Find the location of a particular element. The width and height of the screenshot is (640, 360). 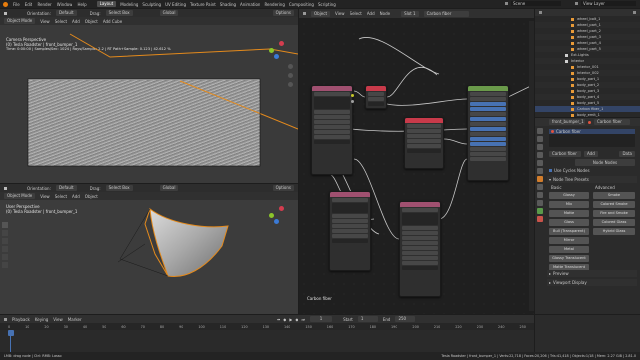

camera-view-icon is located at coordinates (290, 84).